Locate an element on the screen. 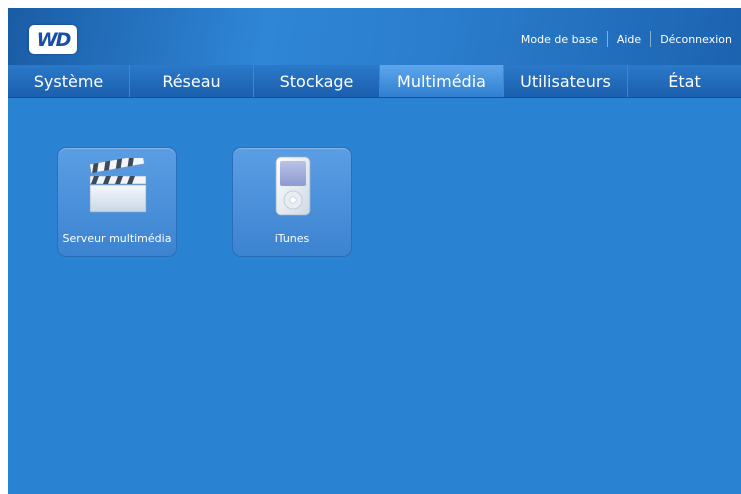 Image resolution: width=741 pixels, height=494 pixels. logout-link: Déconnexion is located at coordinates (696, 39).